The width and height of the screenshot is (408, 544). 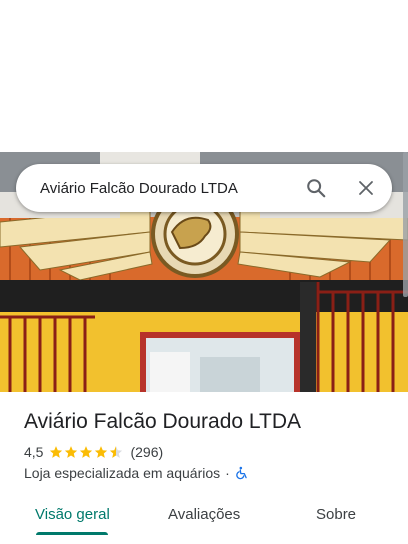 I want to click on category-row: Loja especializada em aquários ·, so click(x=136, y=473).